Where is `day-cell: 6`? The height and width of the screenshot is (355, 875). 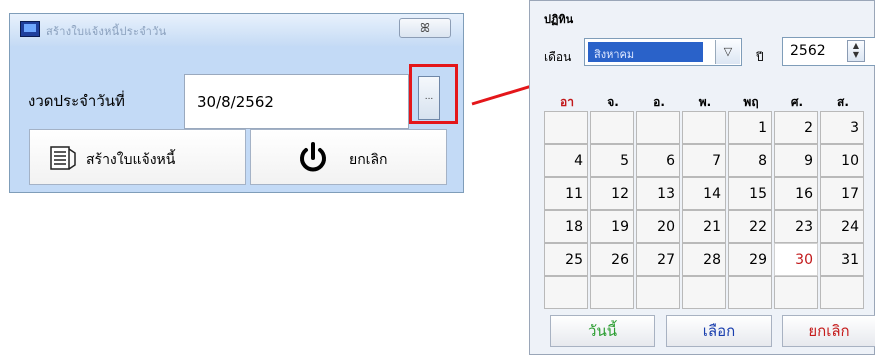 day-cell: 6 is located at coordinates (658, 160).